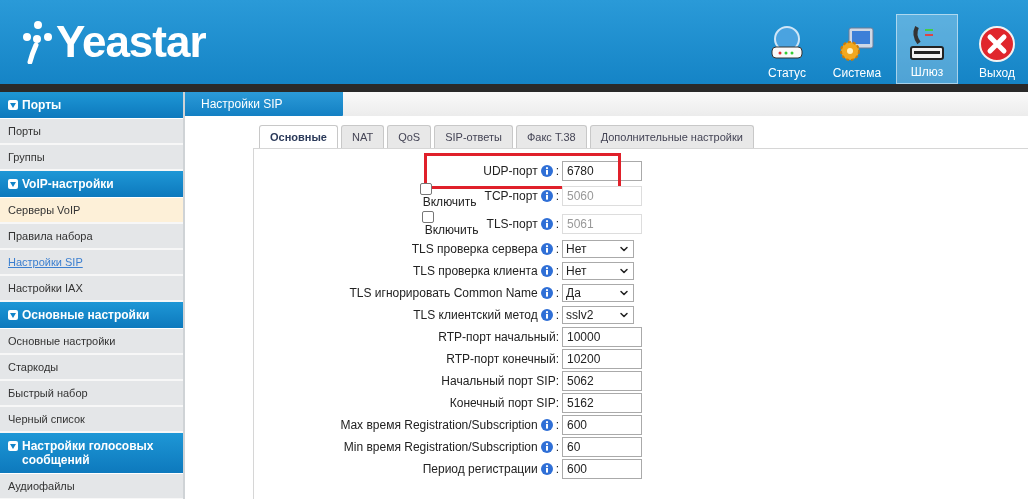 Image resolution: width=1028 pixels, height=499 pixels. What do you see at coordinates (91, 315) in the screenshot?
I see `sidebar-section-header: Основные настройки` at bounding box center [91, 315].